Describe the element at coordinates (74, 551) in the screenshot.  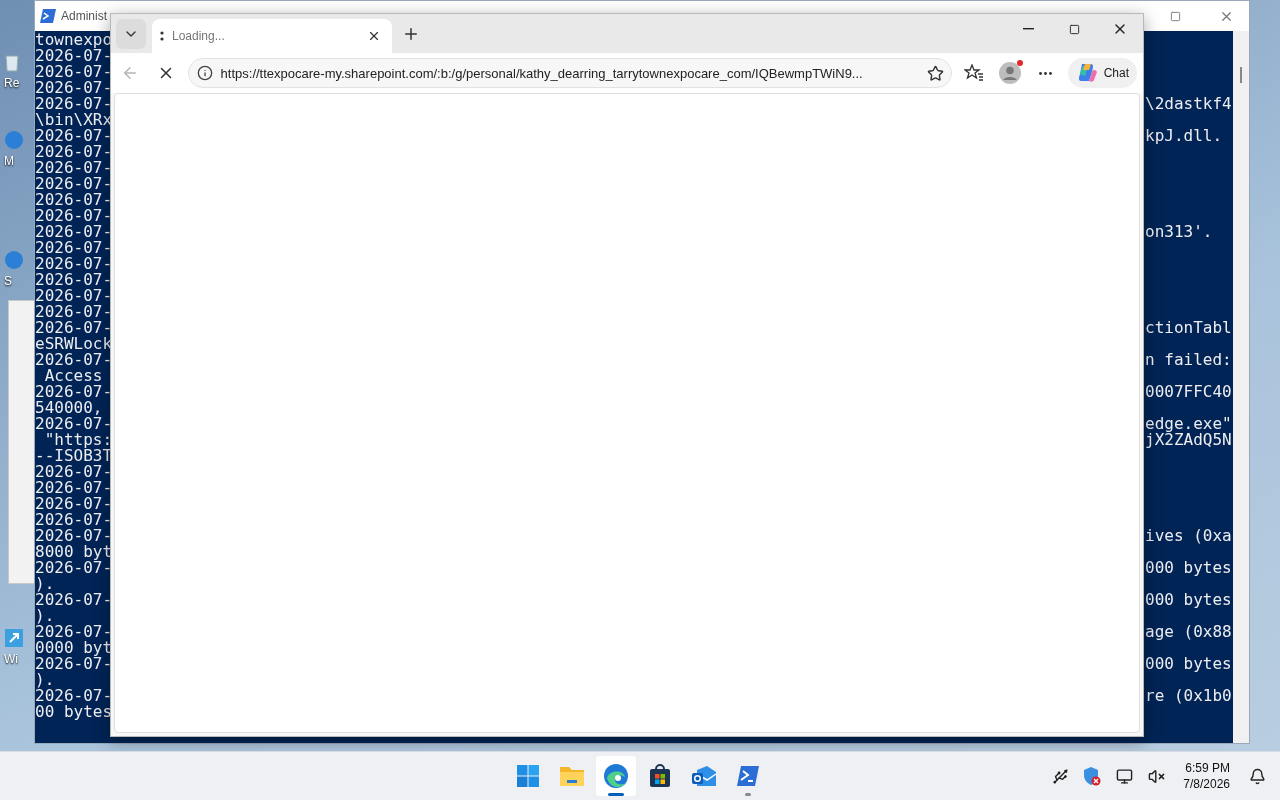
I see `console-line: 8000 byt` at that location.